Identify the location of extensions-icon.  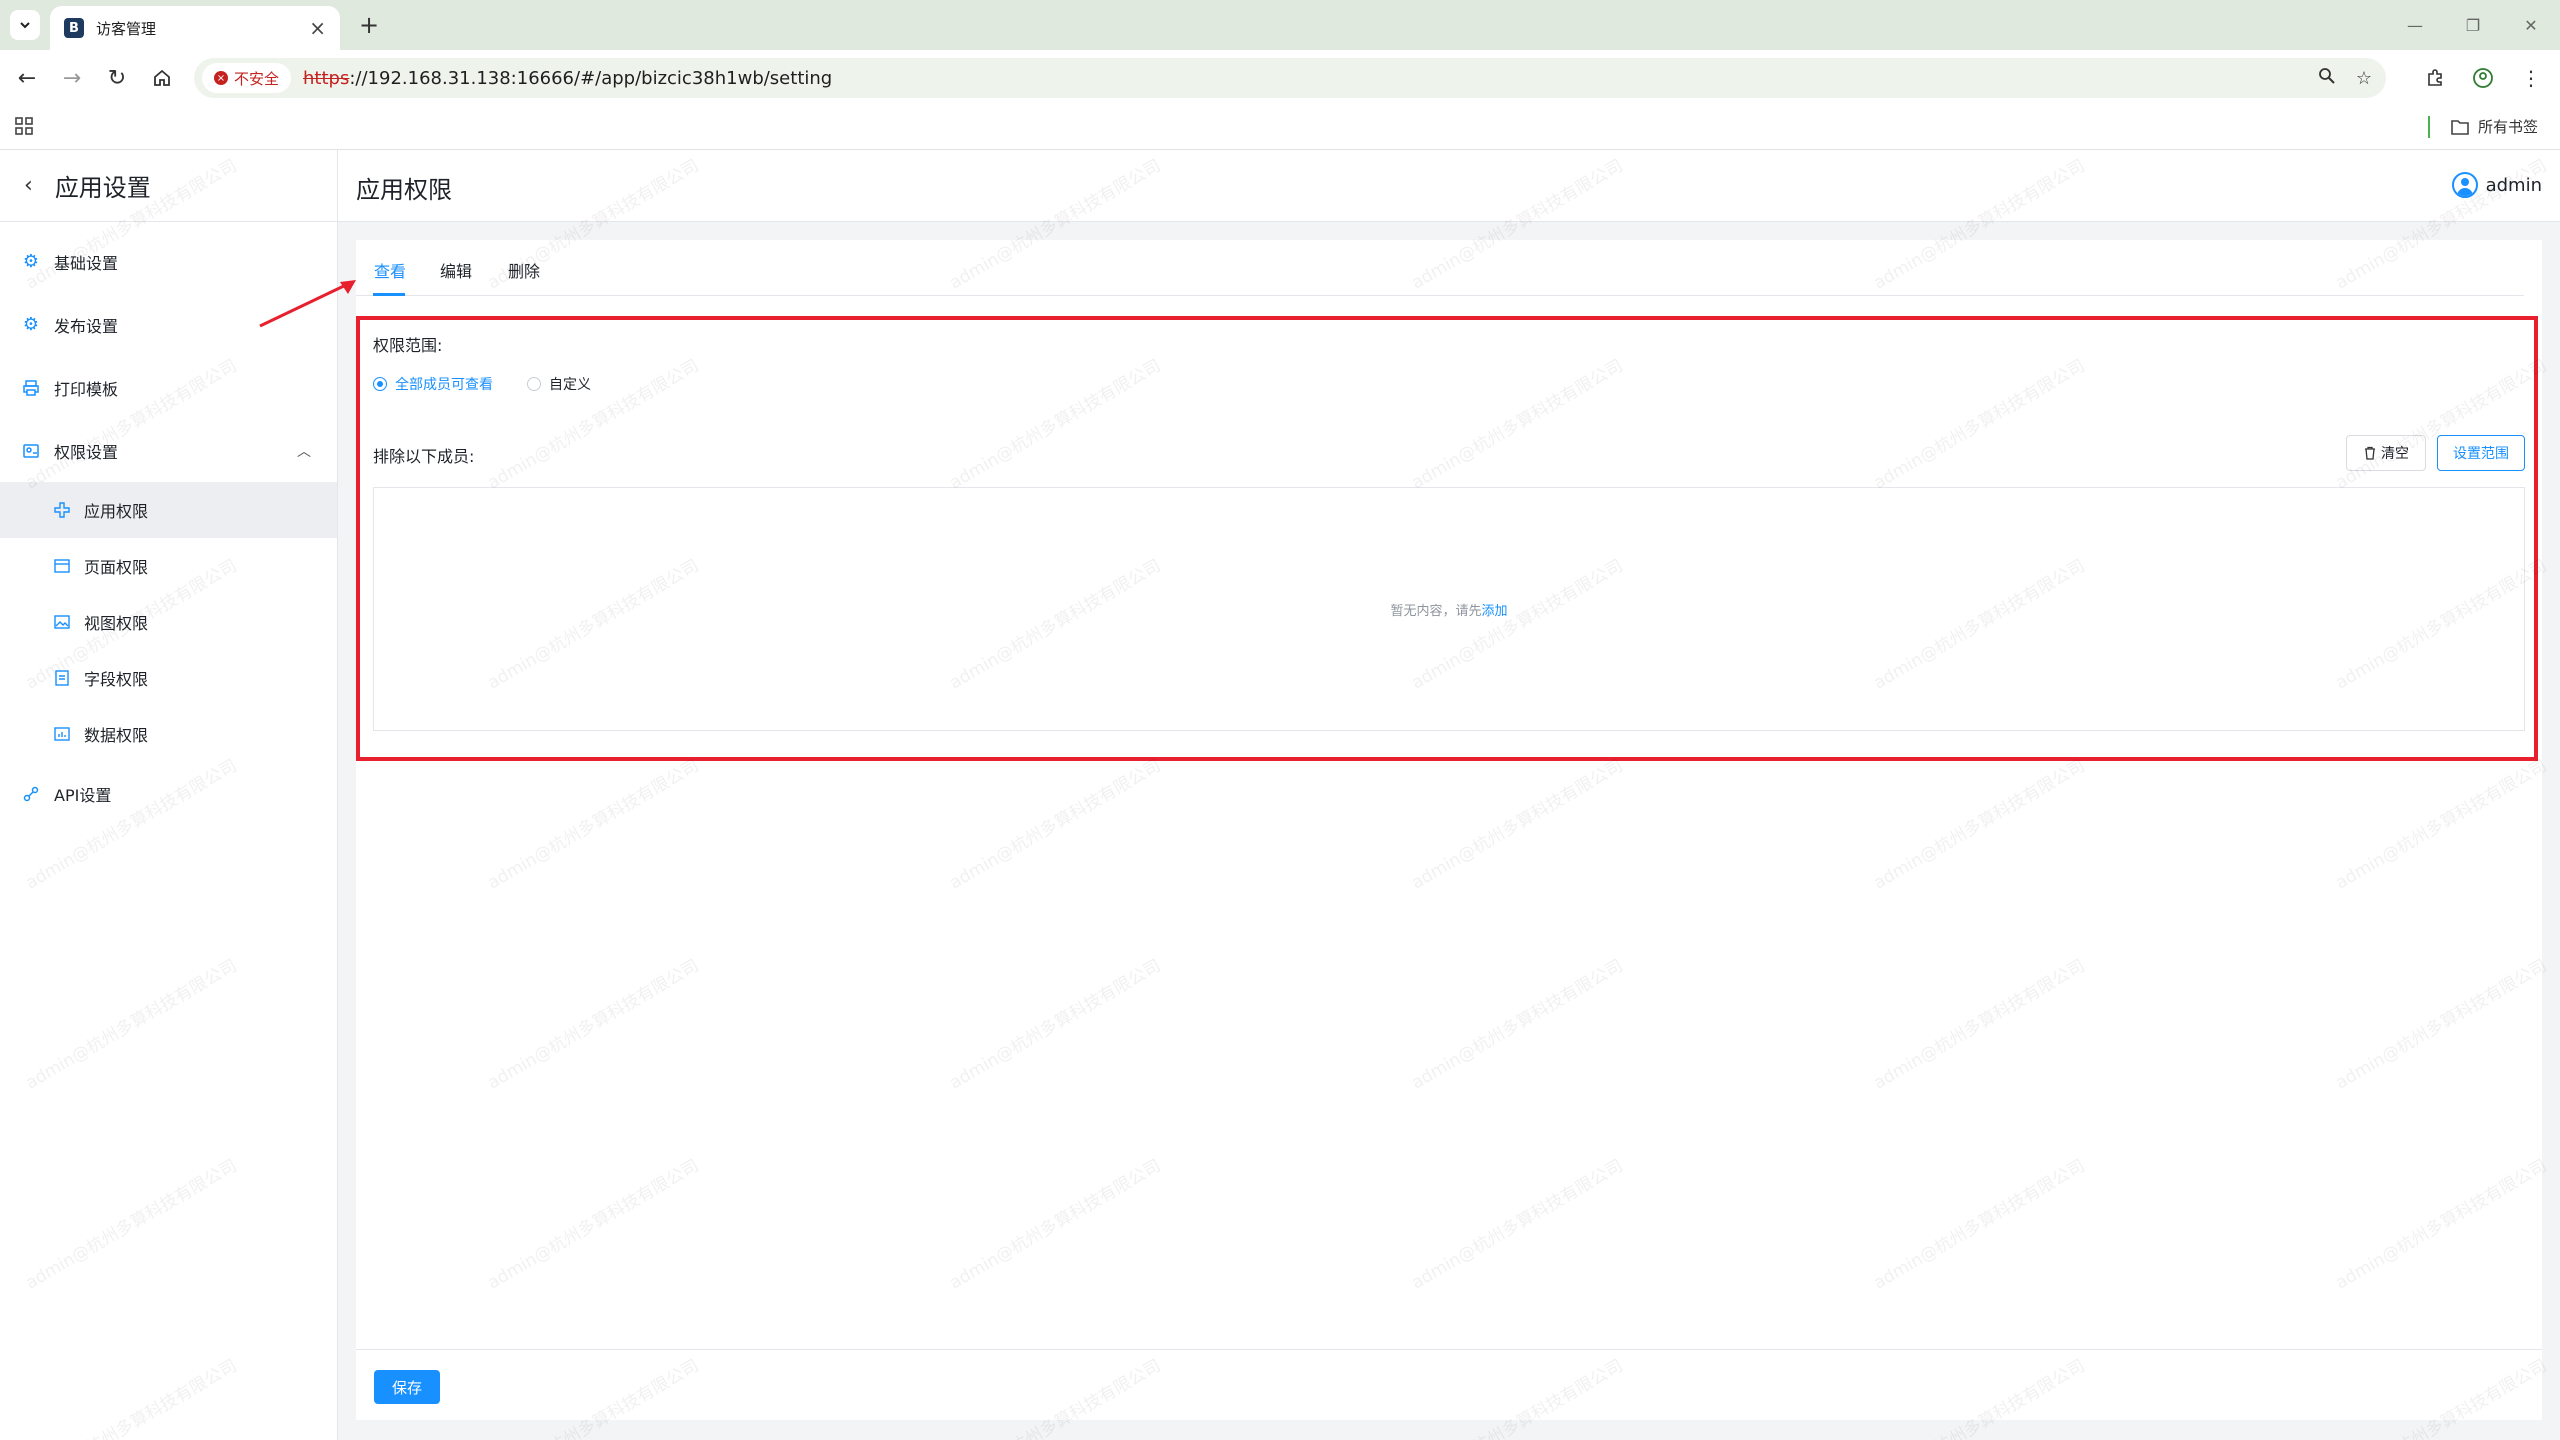
(2435, 78).